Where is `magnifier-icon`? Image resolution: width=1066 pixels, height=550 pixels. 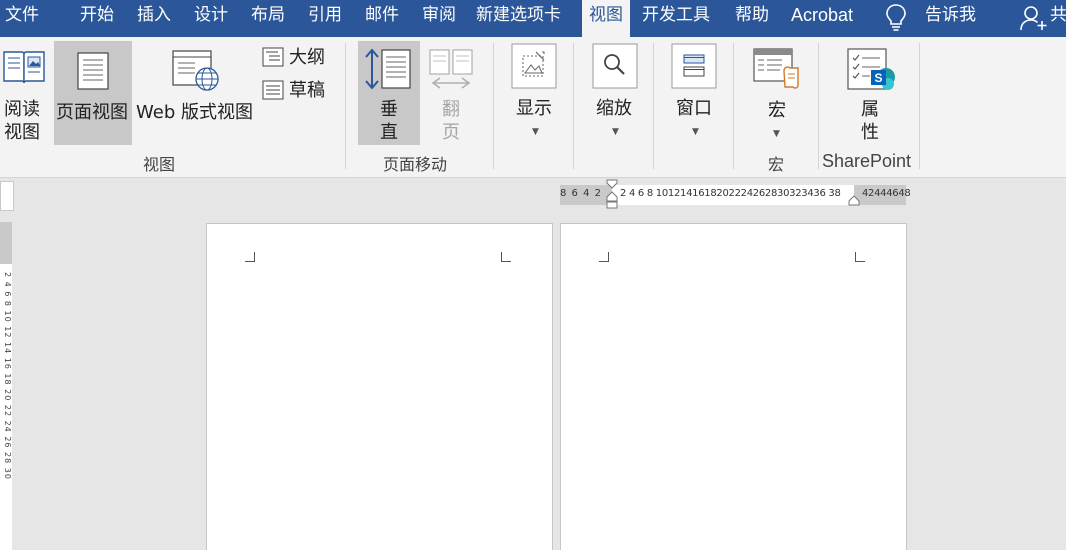 magnifier-icon is located at coordinates (615, 66).